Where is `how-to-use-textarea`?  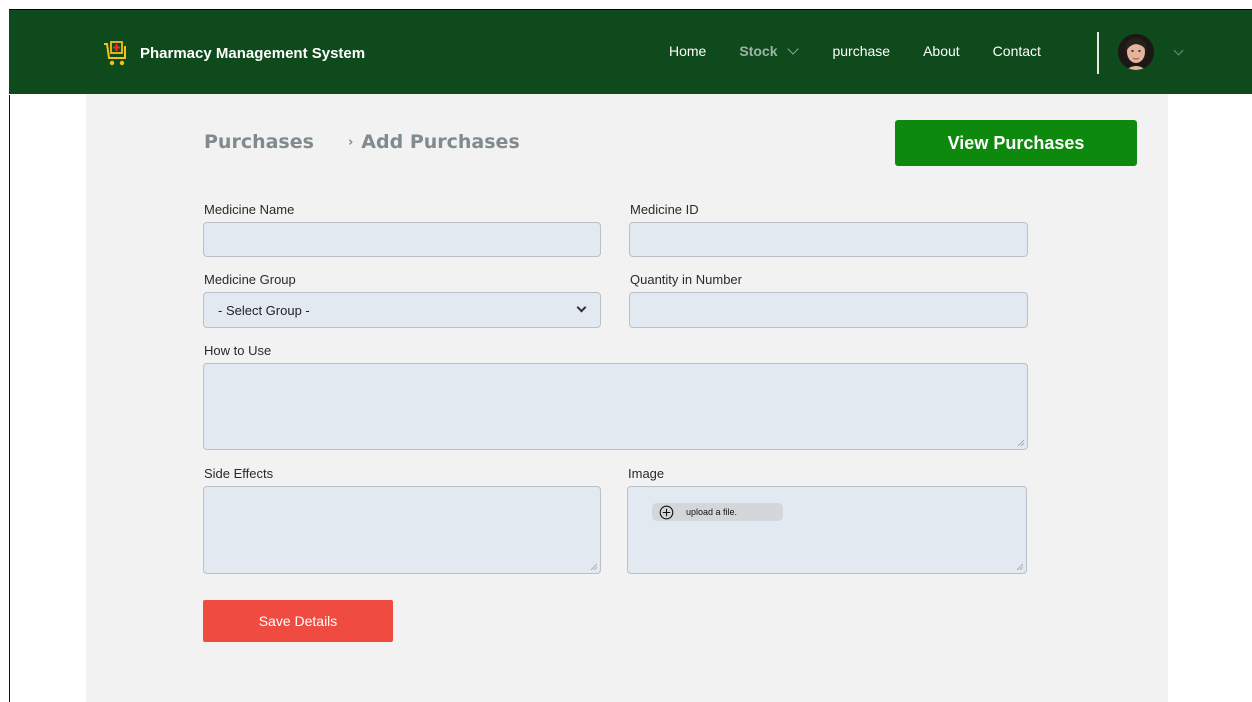 how-to-use-textarea is located at coordinates (615, 406).